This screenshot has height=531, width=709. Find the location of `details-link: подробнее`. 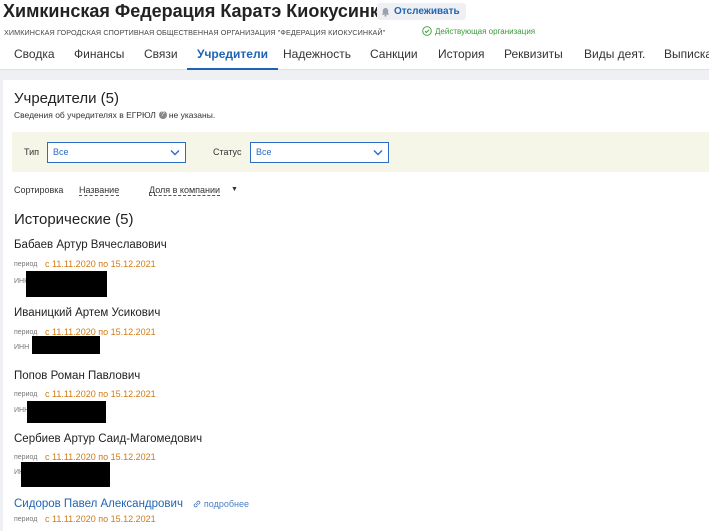

details-link: подробнее is located at coordinates (221, 504).